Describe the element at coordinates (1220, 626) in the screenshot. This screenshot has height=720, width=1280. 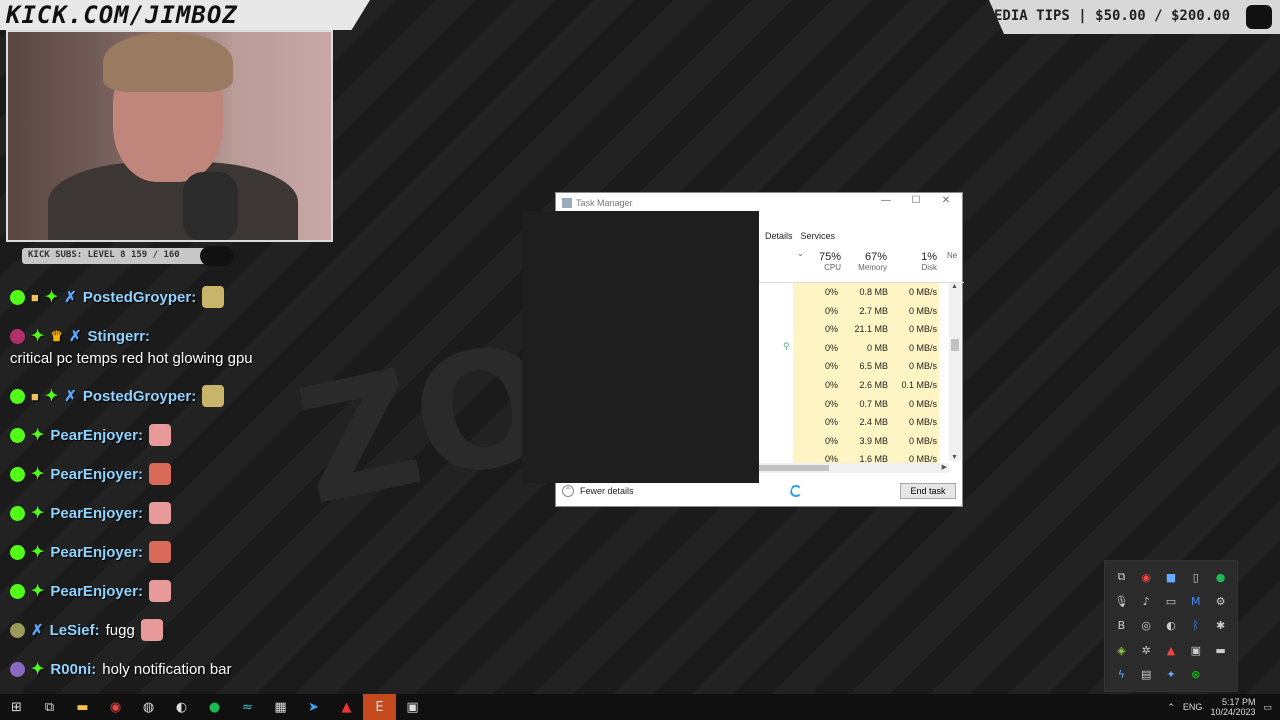
I see `tray-app-icon: ✱` at that location.